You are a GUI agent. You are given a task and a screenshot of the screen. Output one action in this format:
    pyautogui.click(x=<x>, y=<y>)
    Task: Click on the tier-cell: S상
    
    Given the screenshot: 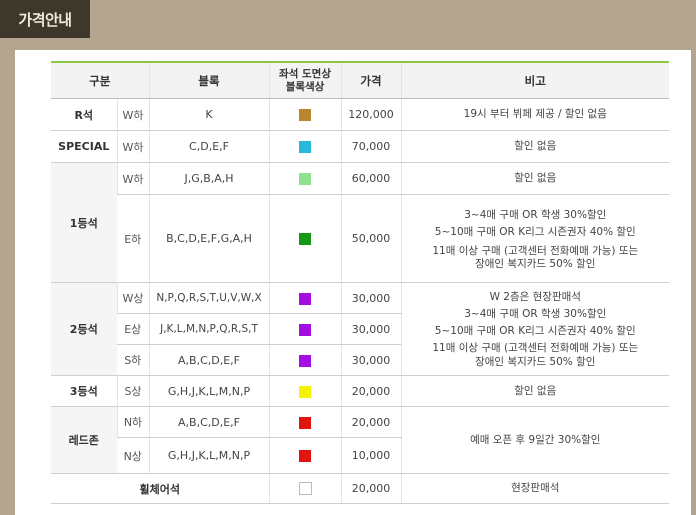 What is the action you would take?
    pyautogui.click(x=133, y=391)
    